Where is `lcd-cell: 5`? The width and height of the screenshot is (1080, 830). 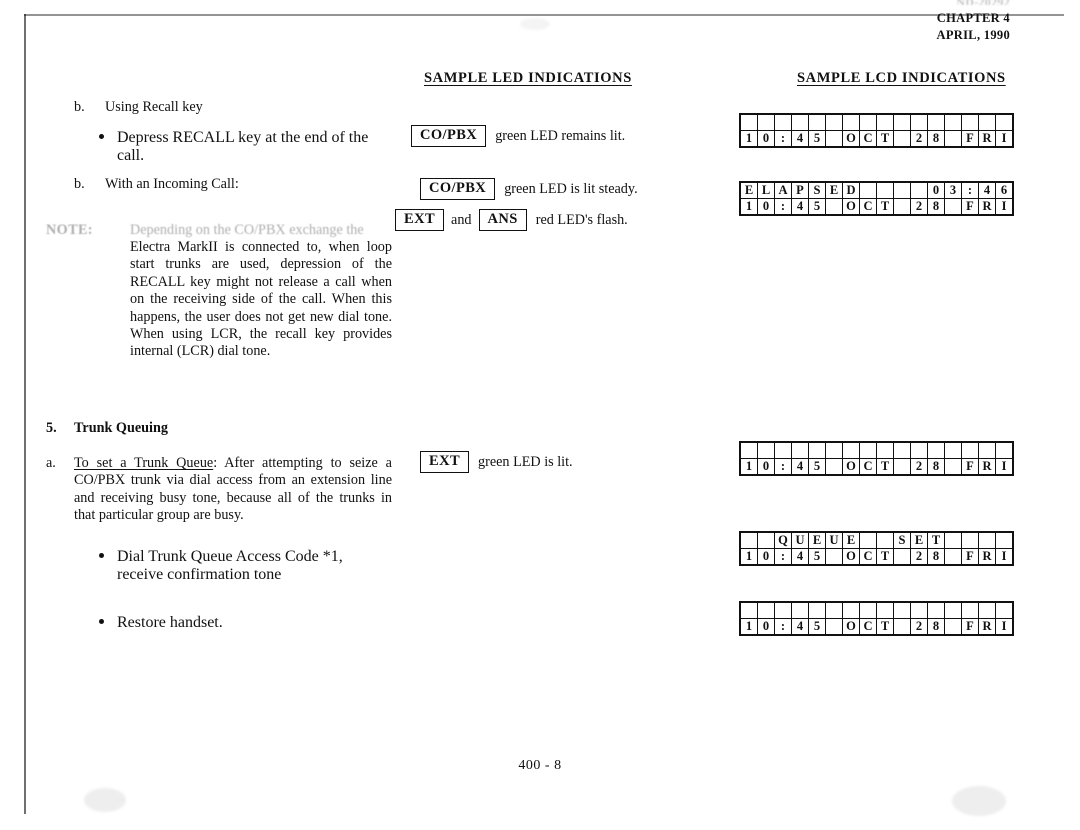
lcd-cell: 5 is located at coordinates (817, 626).